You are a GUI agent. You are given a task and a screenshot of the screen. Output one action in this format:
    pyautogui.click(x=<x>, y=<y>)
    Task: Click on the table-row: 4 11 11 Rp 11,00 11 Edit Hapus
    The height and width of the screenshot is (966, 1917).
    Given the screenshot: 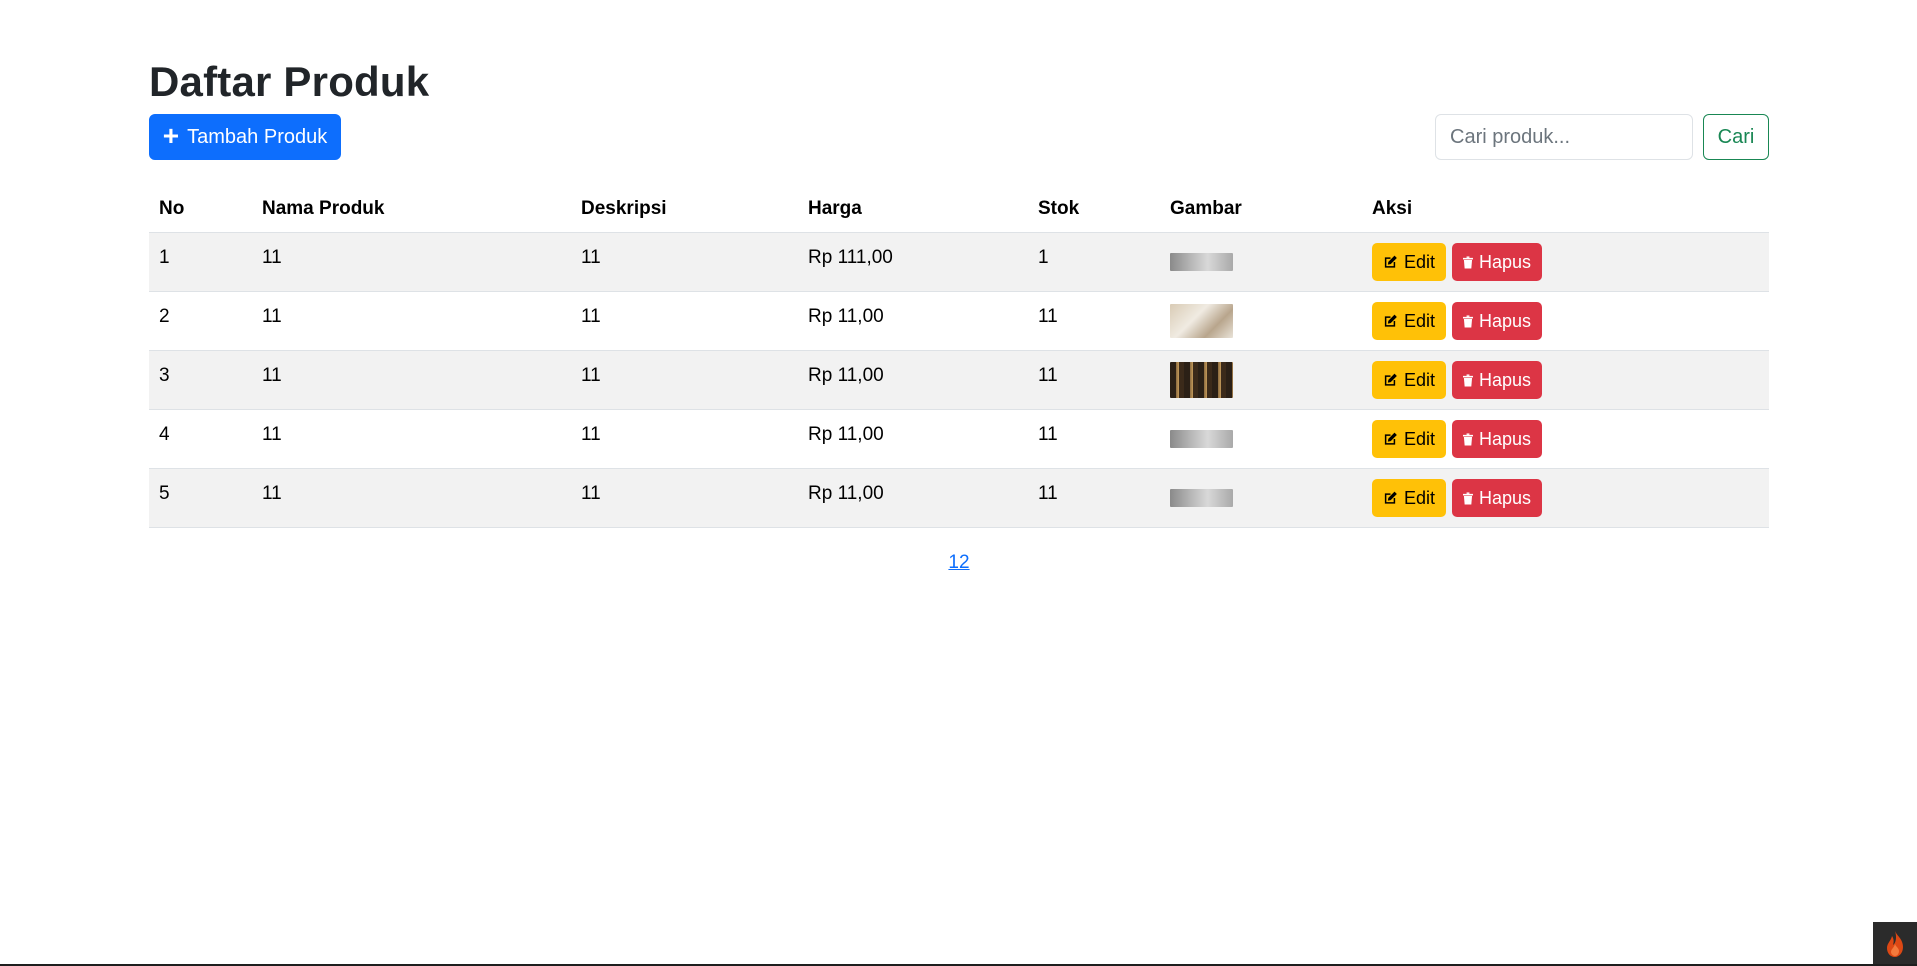 What is the action you would take?
    pyautogui.click(x=959, y=439)
    